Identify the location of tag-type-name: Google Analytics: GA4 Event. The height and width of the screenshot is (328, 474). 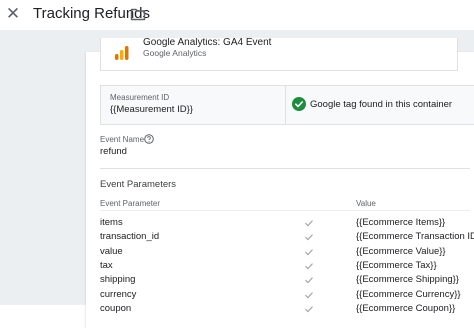
(207, 43).